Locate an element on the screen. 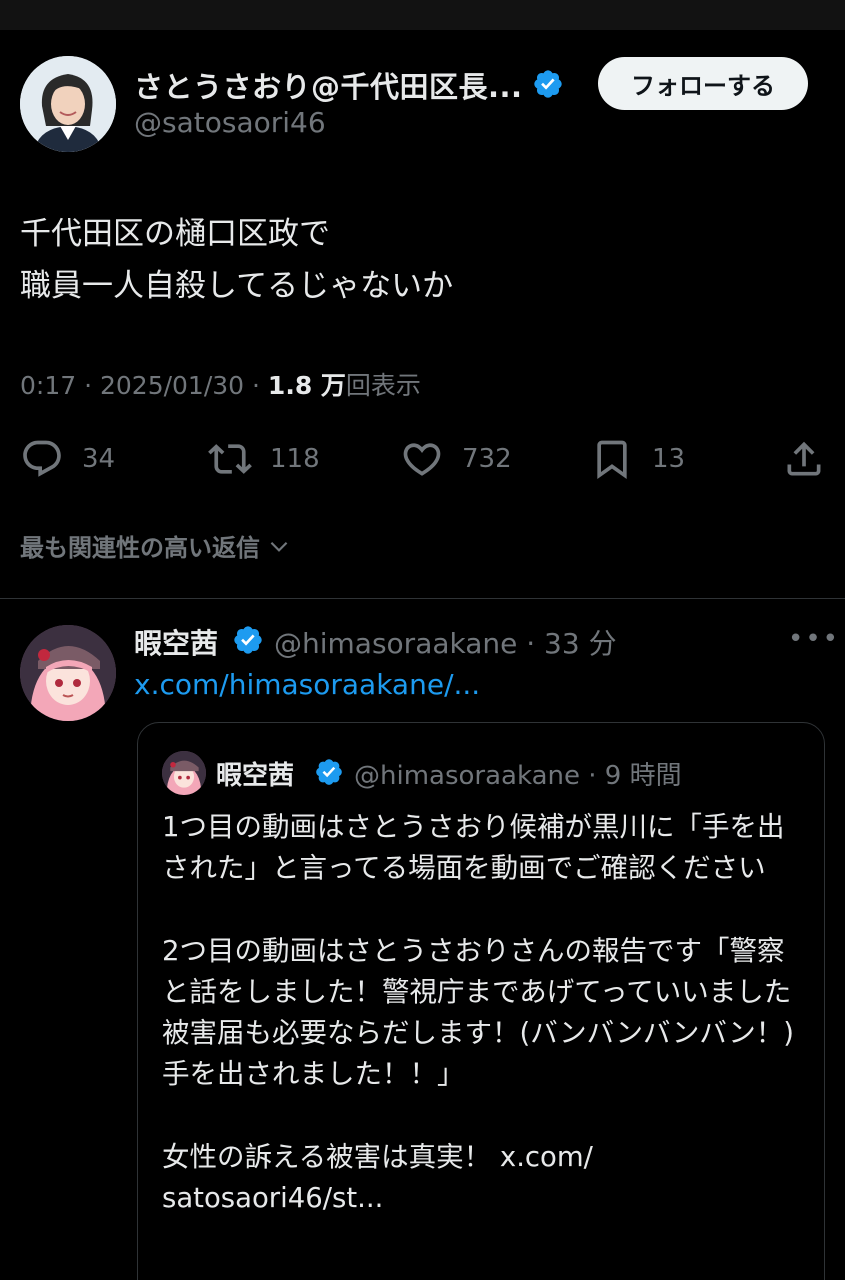 The image size is (845, 1280). more-icon: ••• is located at coordinates (814, 639).